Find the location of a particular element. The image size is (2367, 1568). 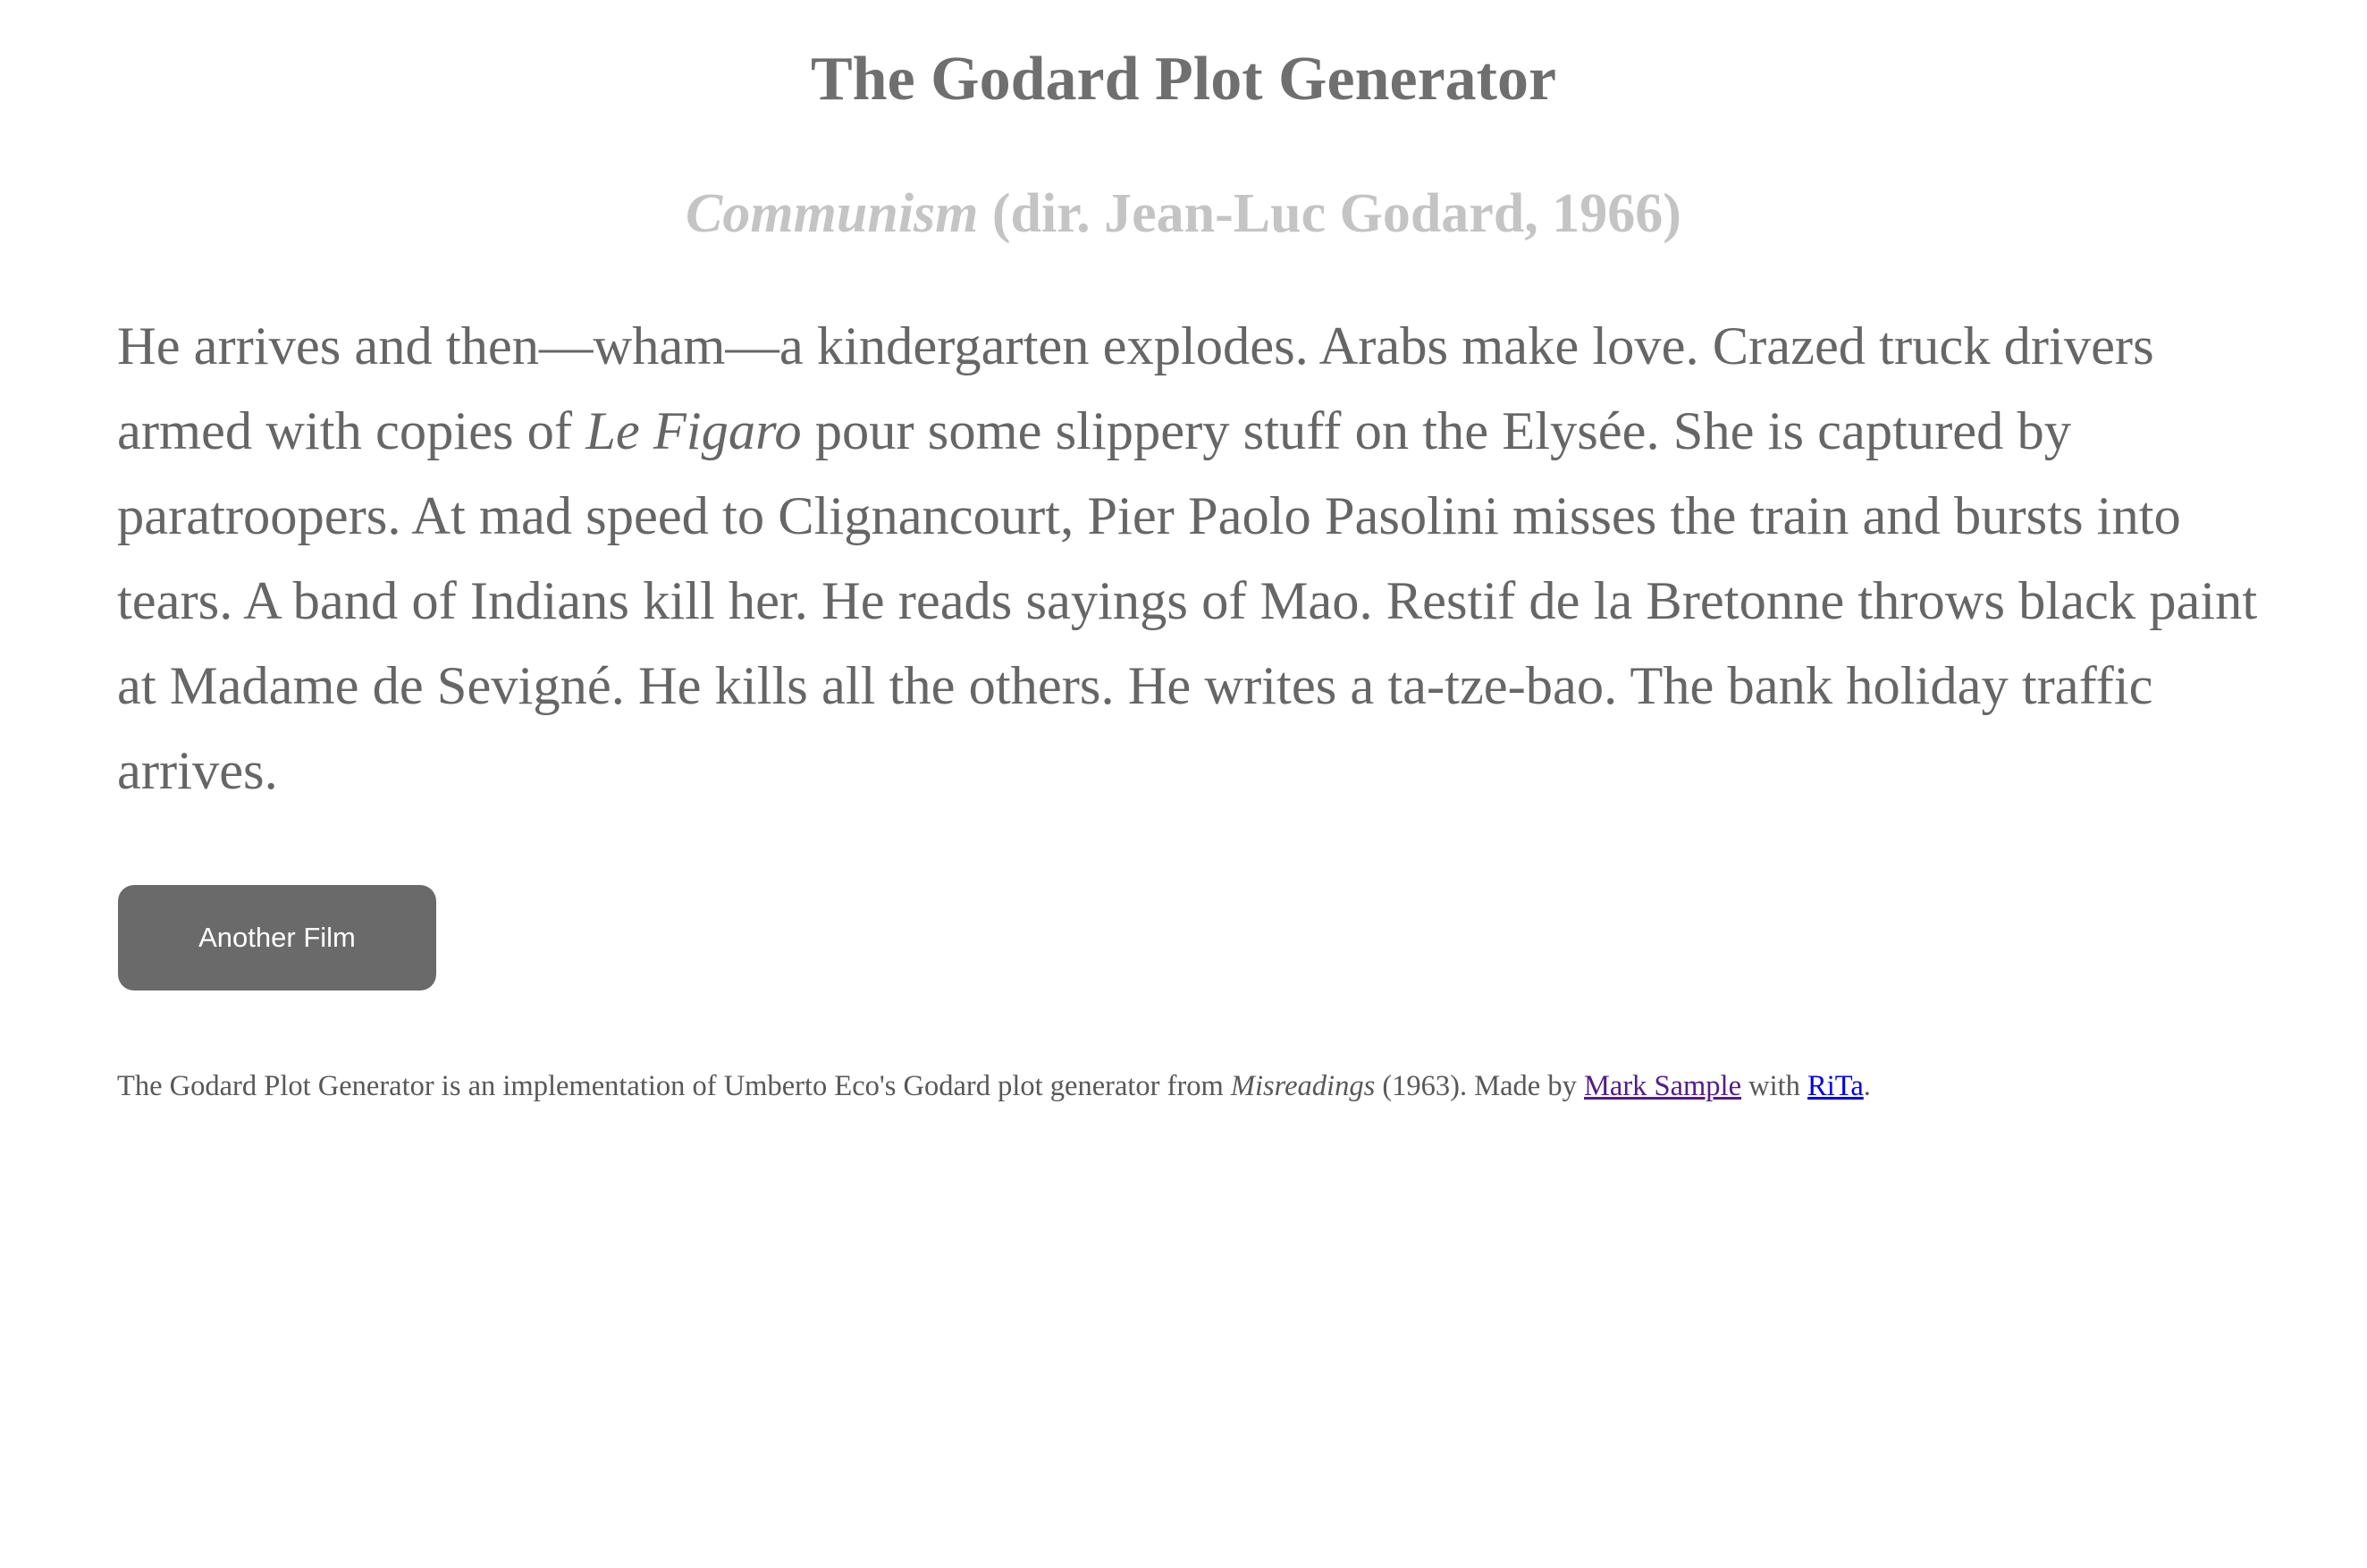

author-link: Mark Sample is located at coordinates (1662, 1086).